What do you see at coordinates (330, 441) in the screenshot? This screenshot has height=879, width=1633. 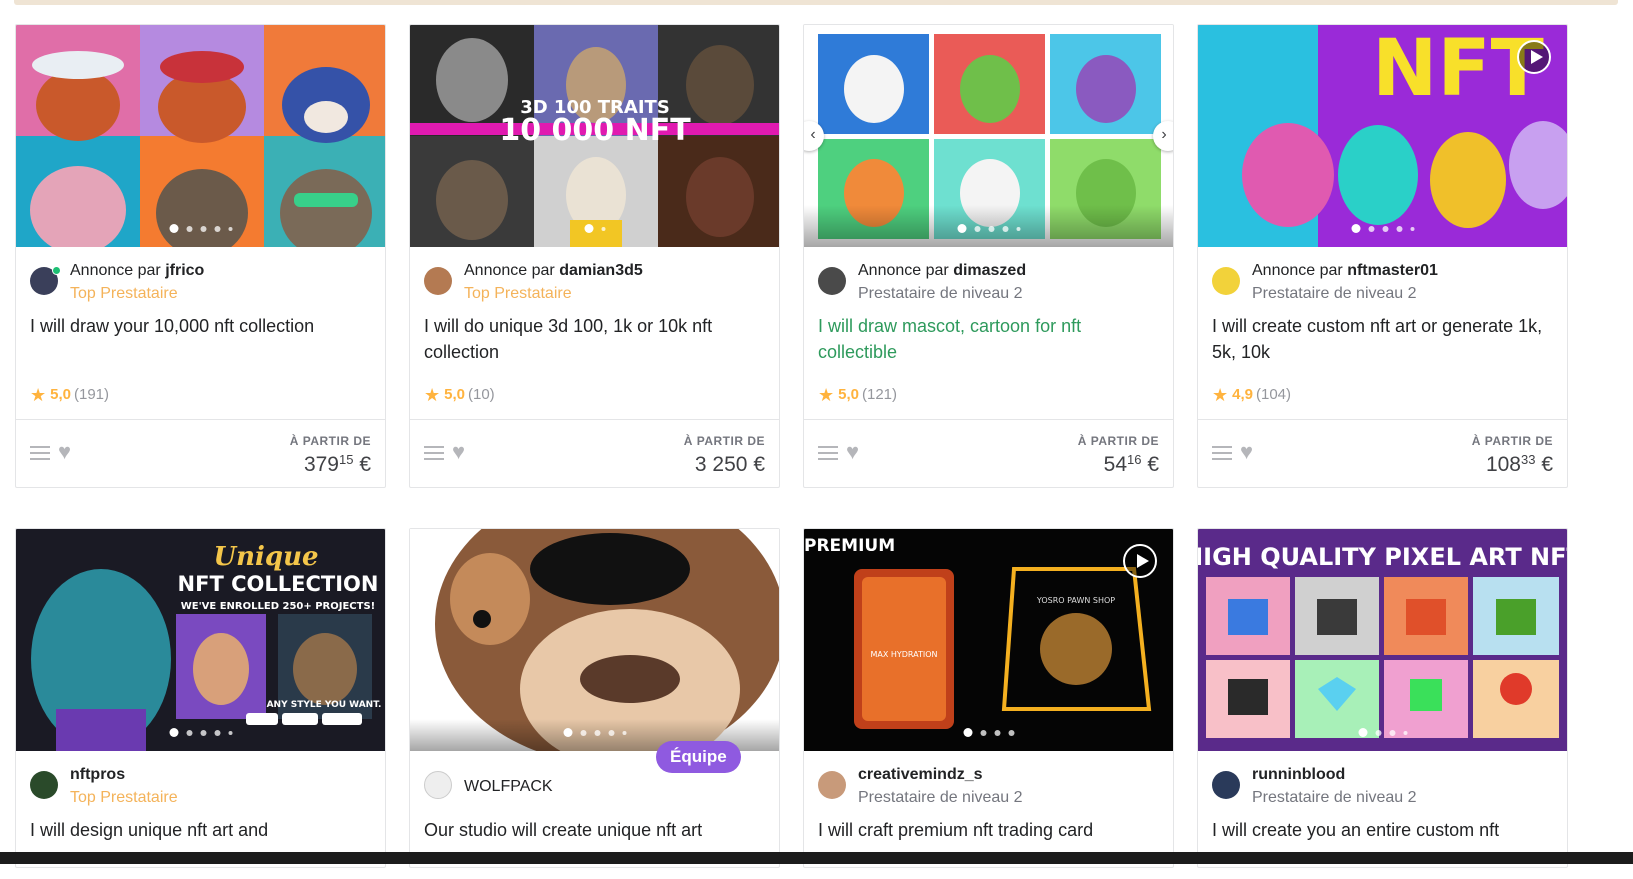 I see `price-label: À PARTIR DE` at bounding box center [330, 441].